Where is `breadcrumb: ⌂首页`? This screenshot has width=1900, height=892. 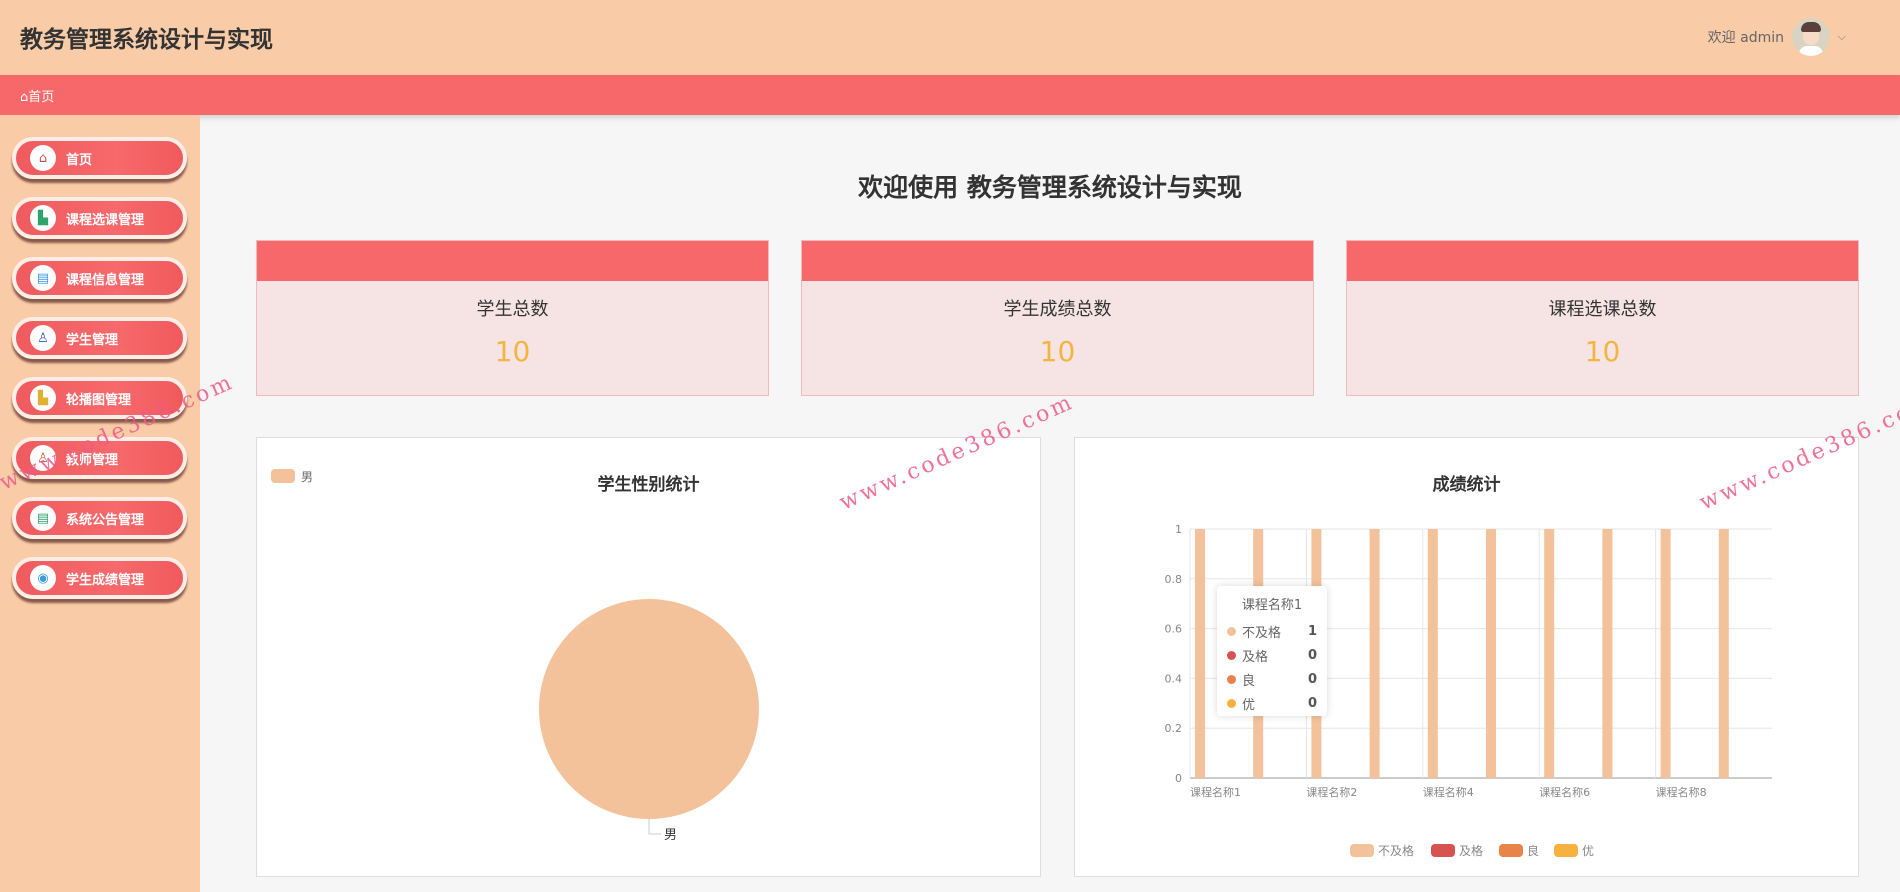 breadcrumb: ⌂首页 is located at coordinates (950, 95).